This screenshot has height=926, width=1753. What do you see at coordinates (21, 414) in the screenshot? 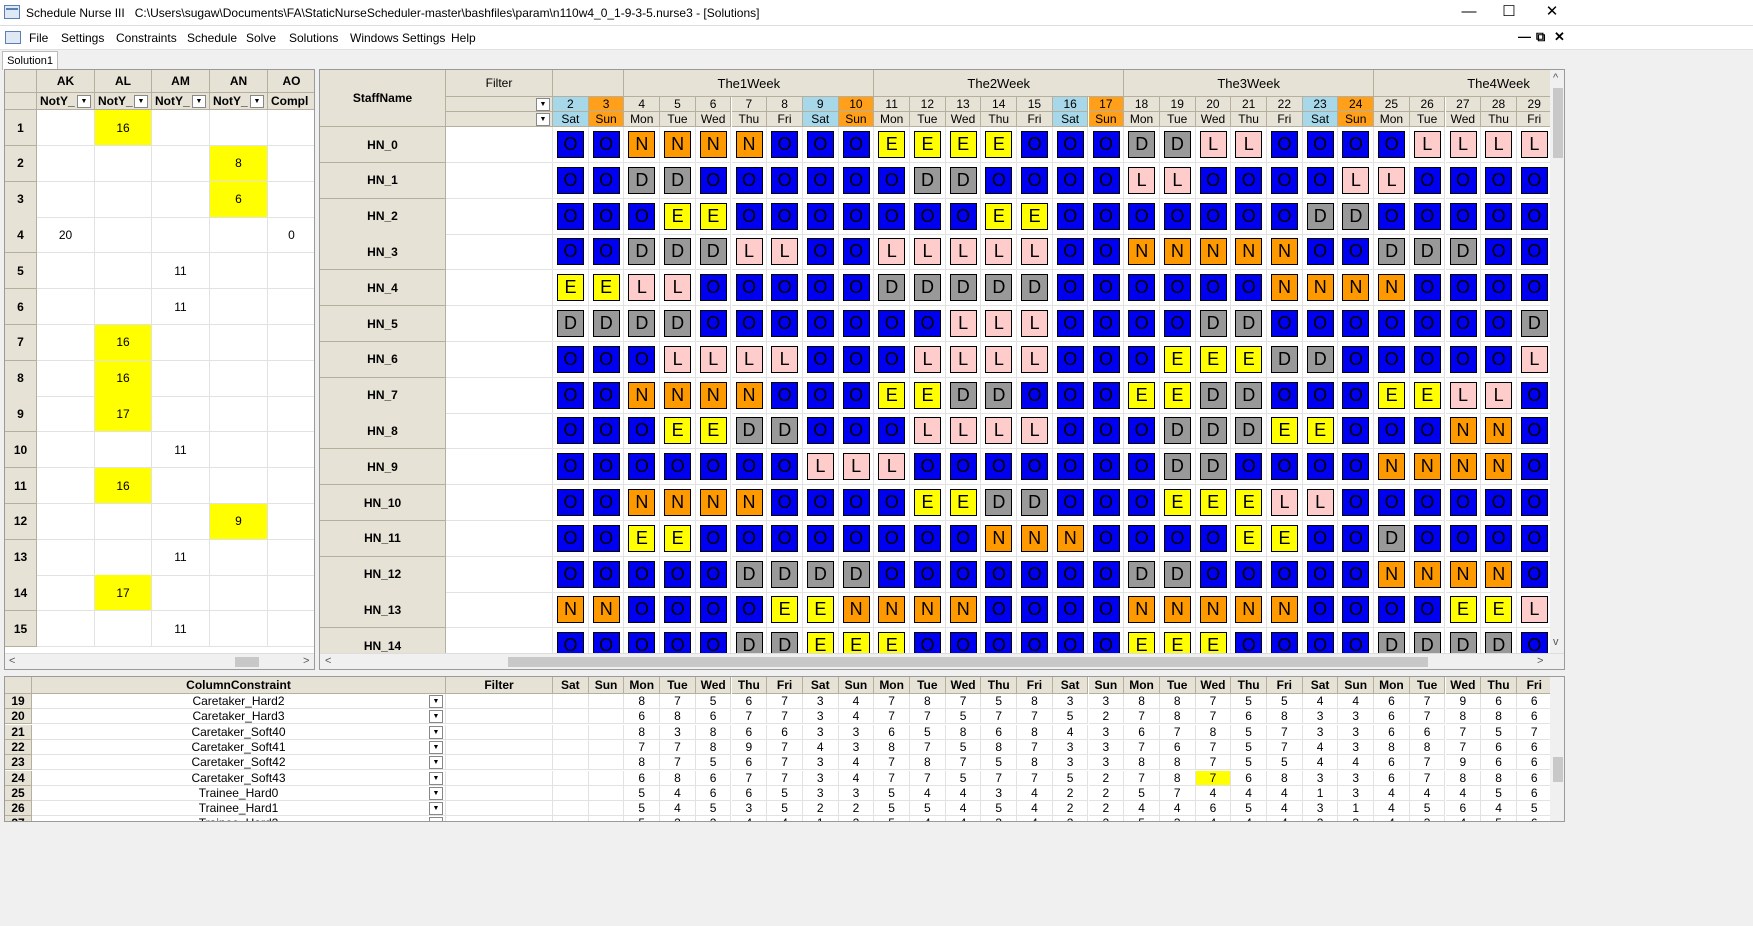
I see `row-header: 9` at bounding box center [21, 414].